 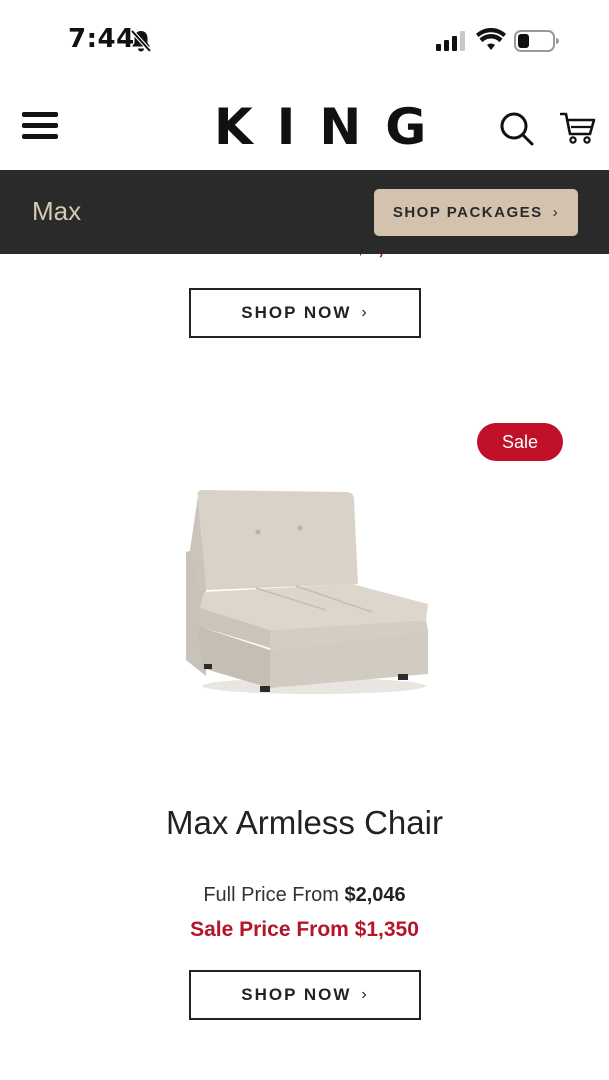 I want to click on product-name: Max Armless Chair, so click(x=304, y=823).